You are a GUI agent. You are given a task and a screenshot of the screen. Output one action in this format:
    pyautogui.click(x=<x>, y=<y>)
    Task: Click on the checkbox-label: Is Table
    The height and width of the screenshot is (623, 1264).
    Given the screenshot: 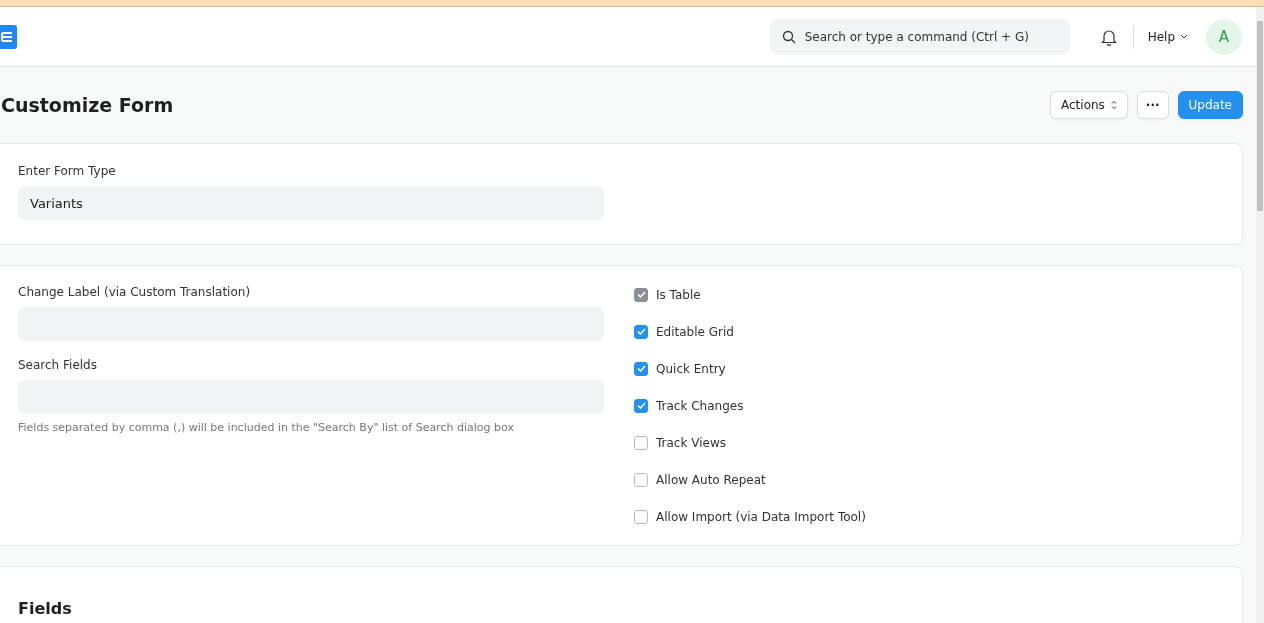 What is the action you would take?
    pyautogui.click(x=678, y=294)
    